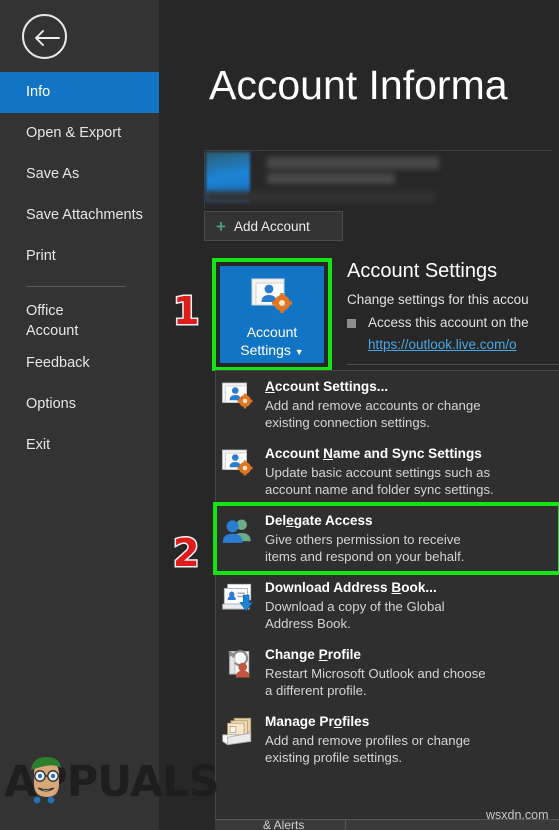 This screenshot has width=559, height=830. I want to click on title-pre: Account, so click(294, 453).